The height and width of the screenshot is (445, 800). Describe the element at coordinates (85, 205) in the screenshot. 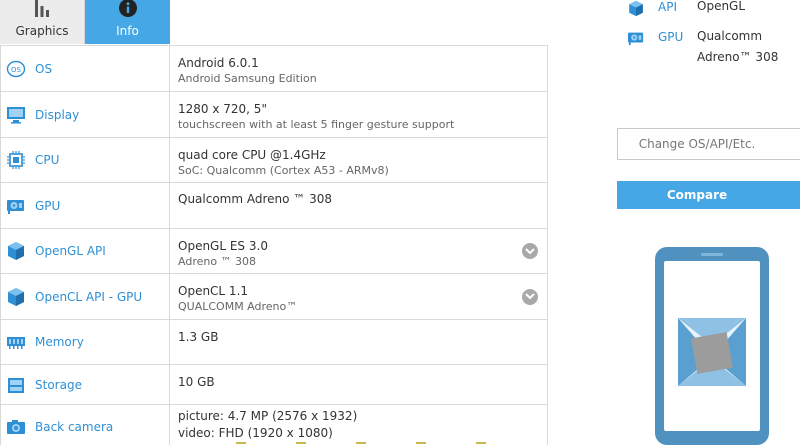

I see `row-label-cell: GPU` at that location.